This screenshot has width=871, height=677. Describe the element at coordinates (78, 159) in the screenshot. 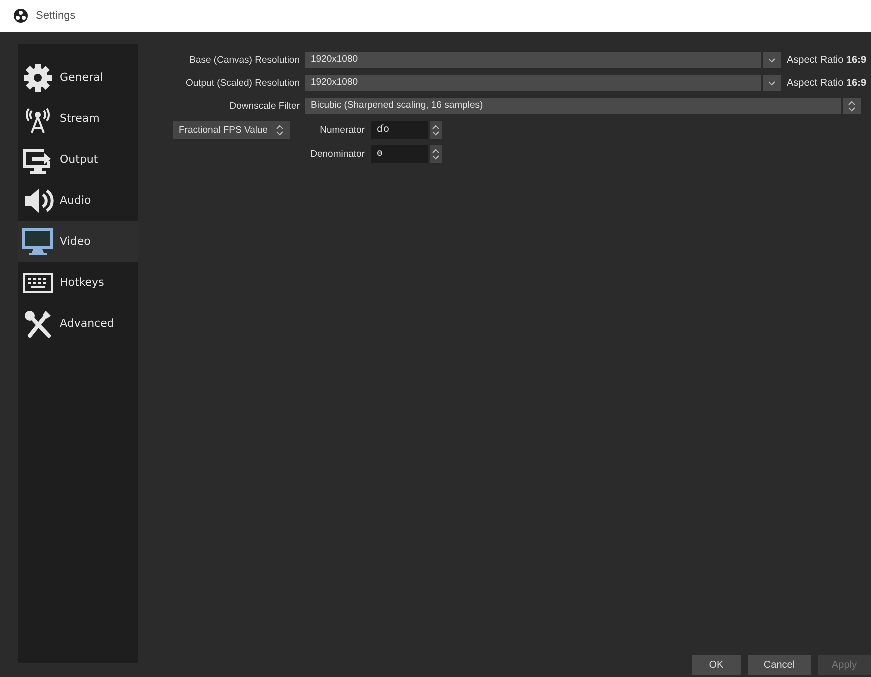

I see `sidebar-item: Output` at that location.